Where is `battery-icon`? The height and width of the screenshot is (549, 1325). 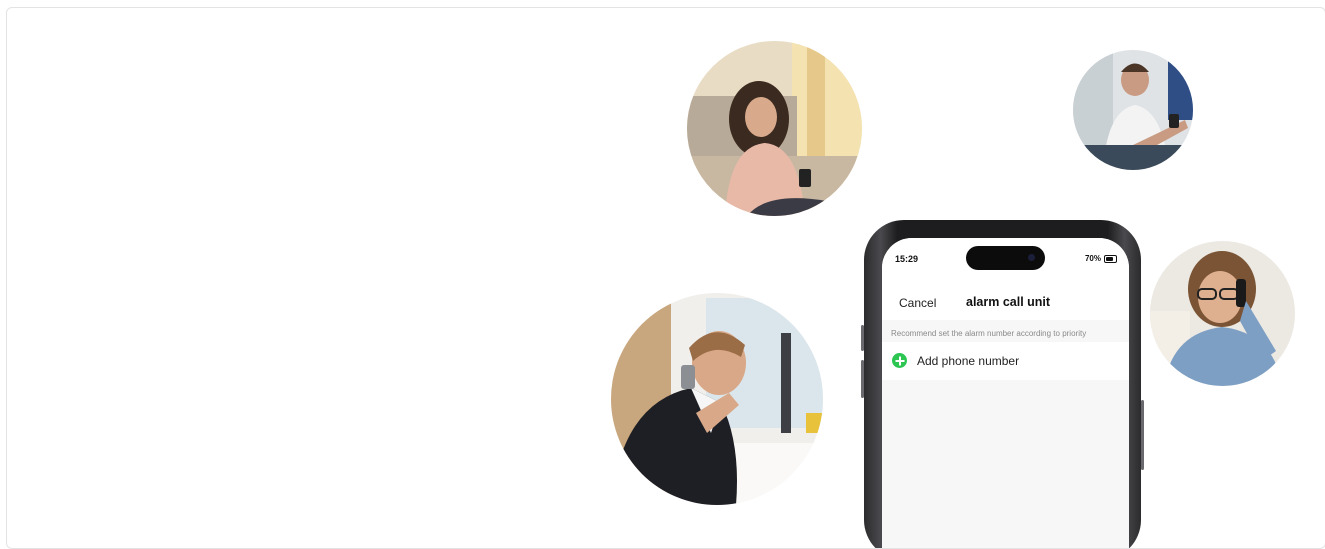 battery-icon is located at coordinates (1110, 258).